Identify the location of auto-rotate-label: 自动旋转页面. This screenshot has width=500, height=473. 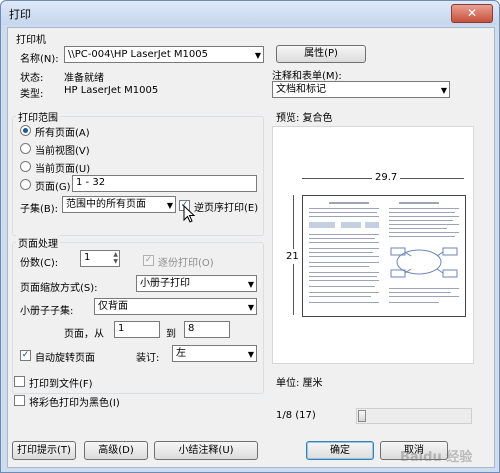
(65, 358).